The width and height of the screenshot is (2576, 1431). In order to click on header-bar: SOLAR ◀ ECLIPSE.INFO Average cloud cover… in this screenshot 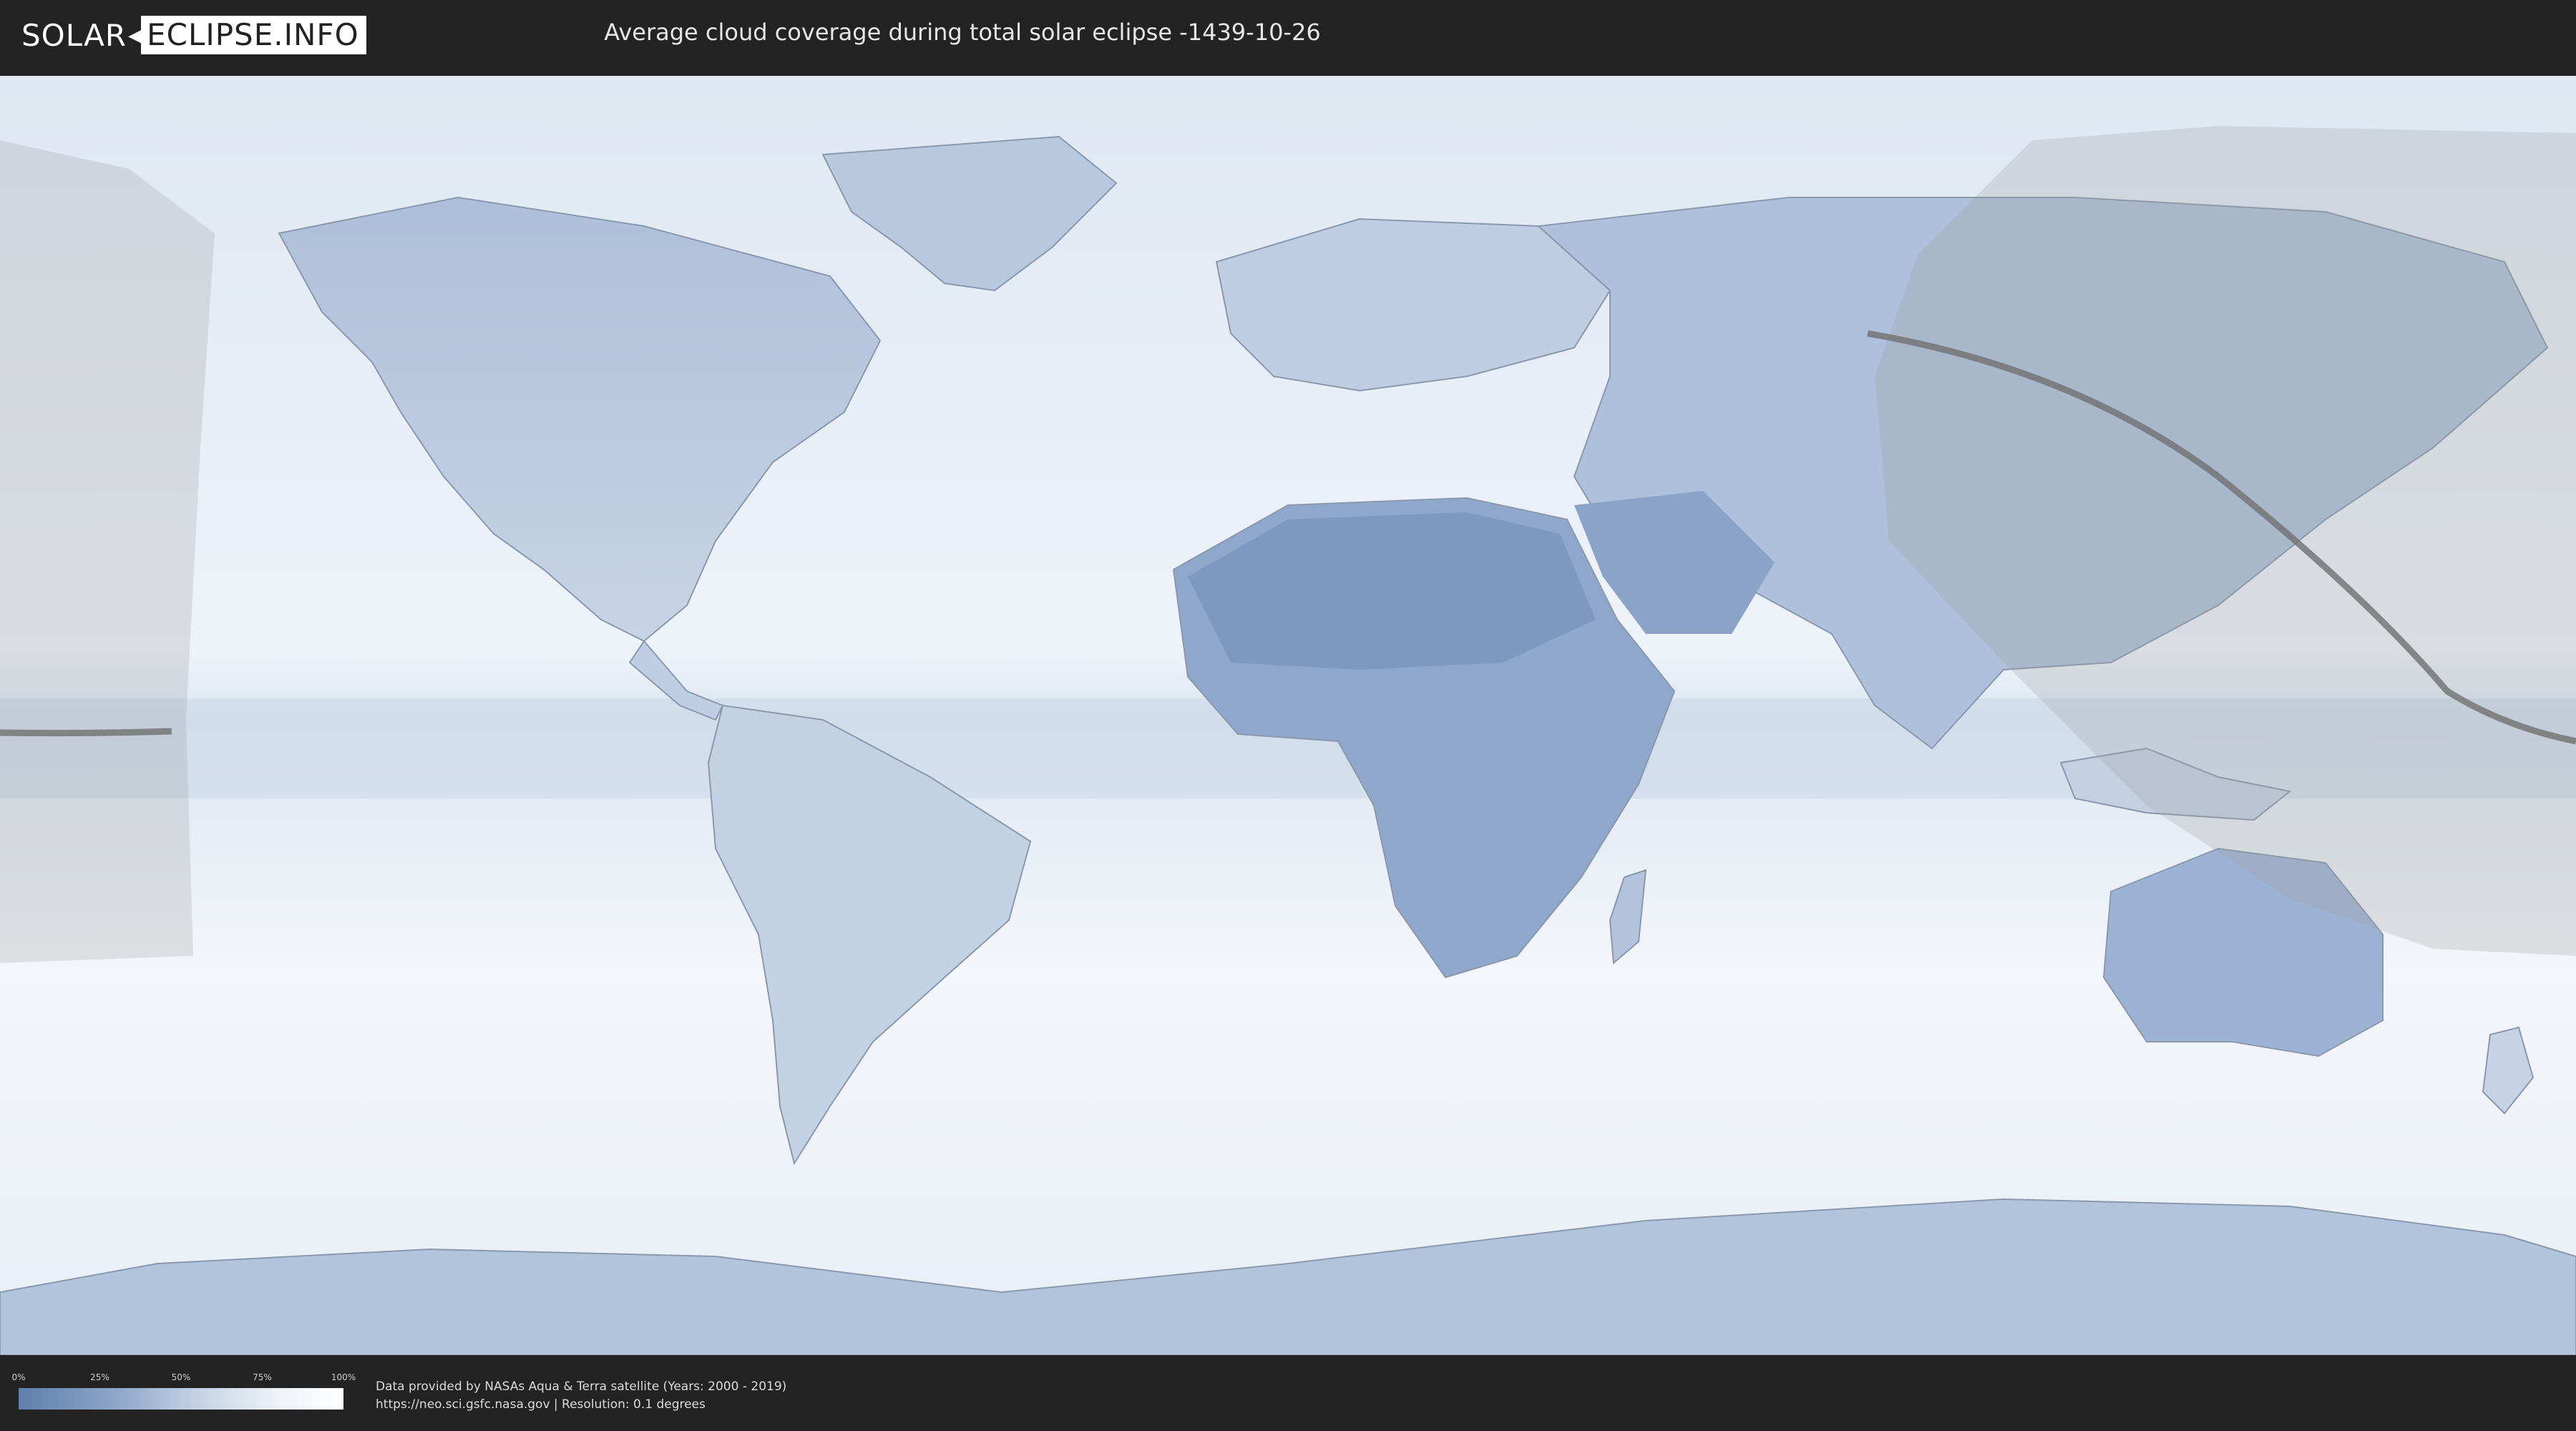, I will do `click(1288, 36)`.